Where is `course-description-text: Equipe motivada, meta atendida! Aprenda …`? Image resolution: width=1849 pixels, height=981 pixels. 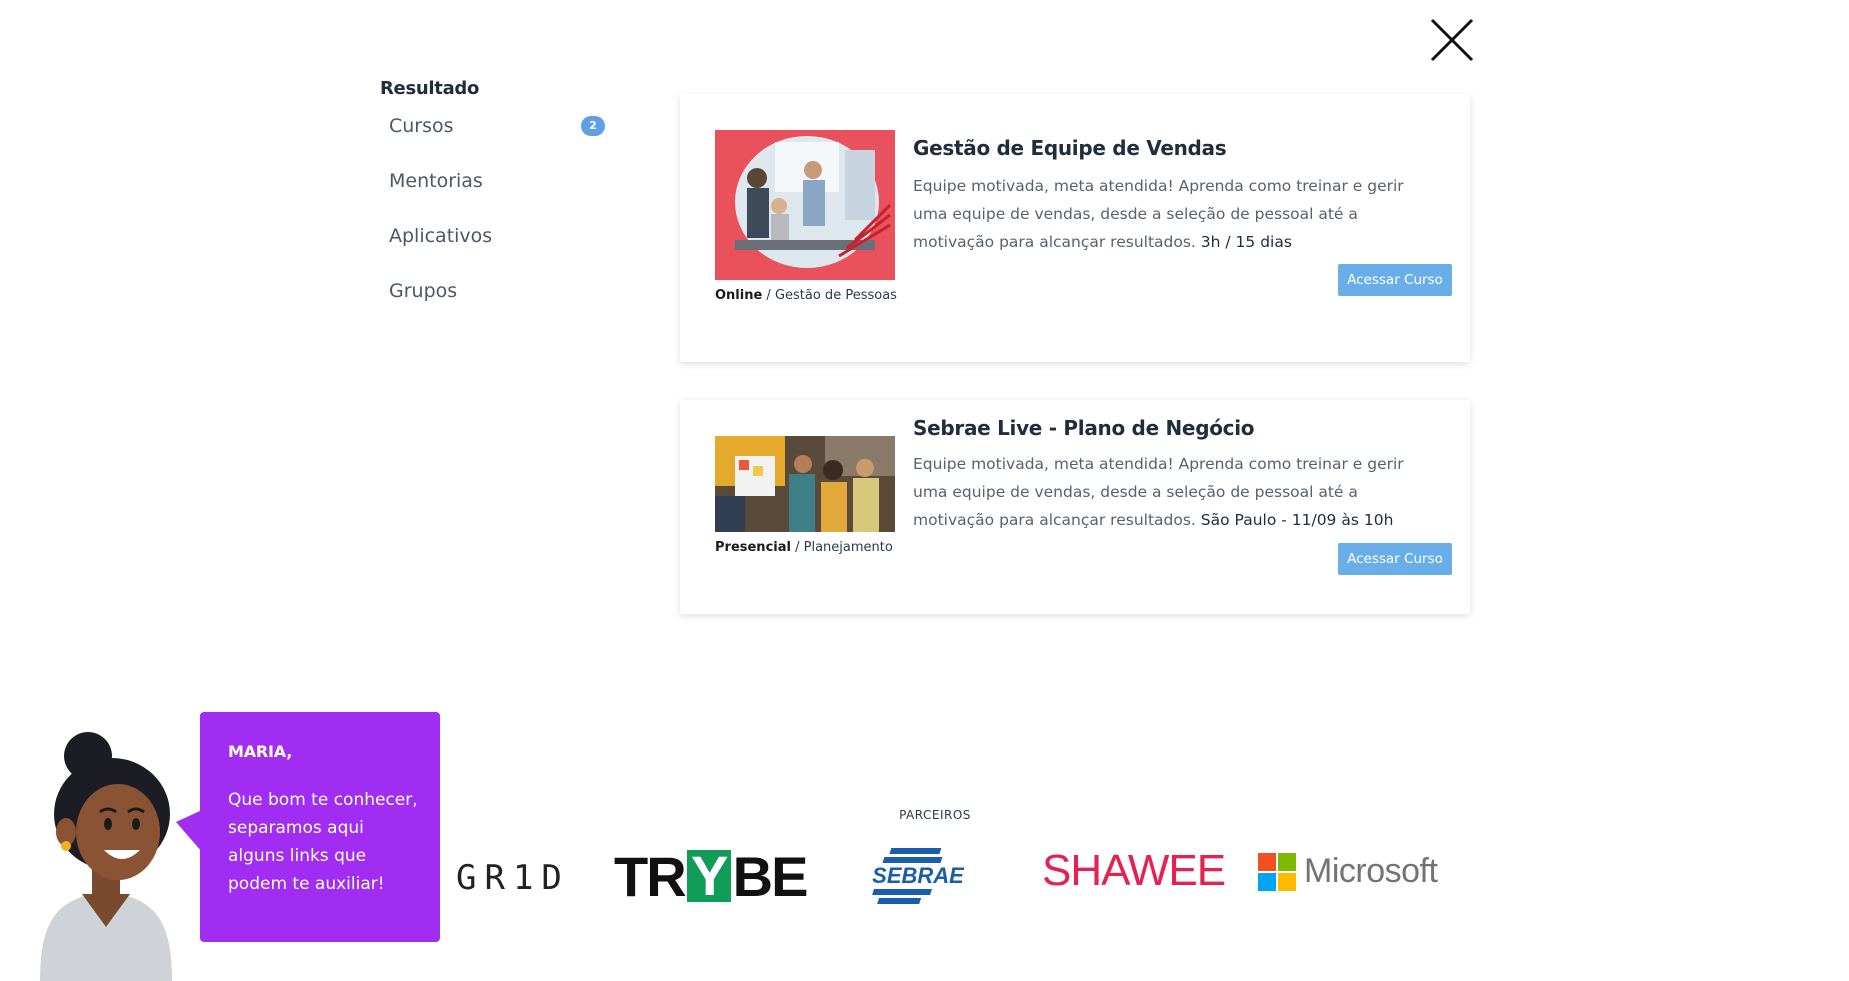 course-description-text: Equipe motivada, meta atendida! Aprenda … is located at coordinates (1158, 214).